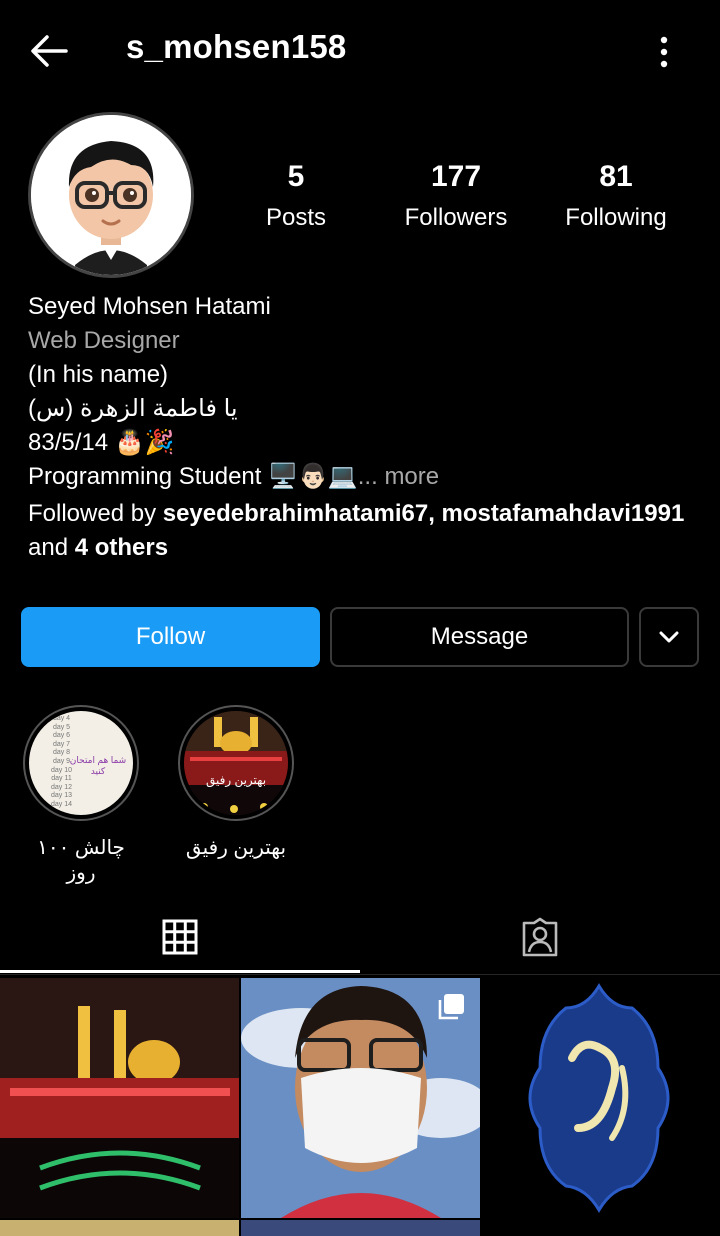 The image size is (720, 1236). I want to click on highlight-ring: بهترین رفیق, so click(236, 763).